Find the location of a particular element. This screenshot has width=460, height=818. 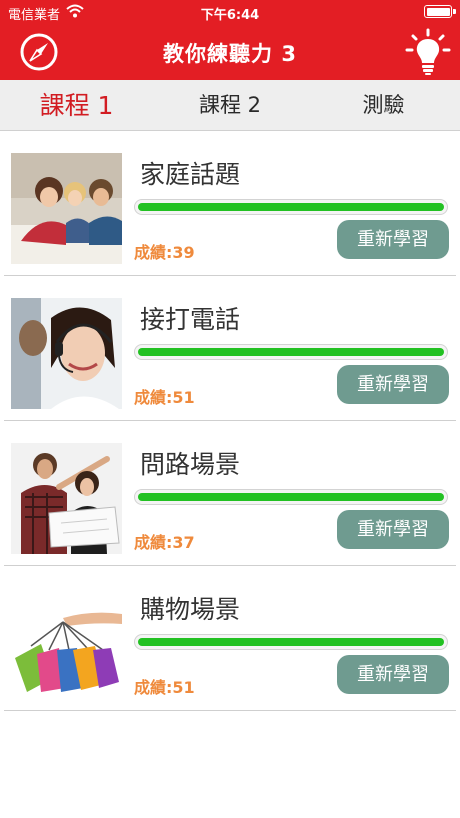

tab-lesson-2: 課程 2 is located at coordinates (230, 105).